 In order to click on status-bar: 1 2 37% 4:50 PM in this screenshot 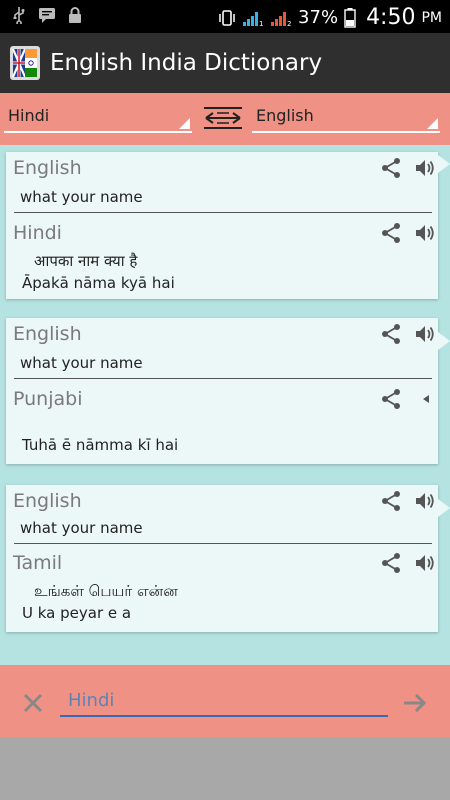, I will do `click(225, 16)`.